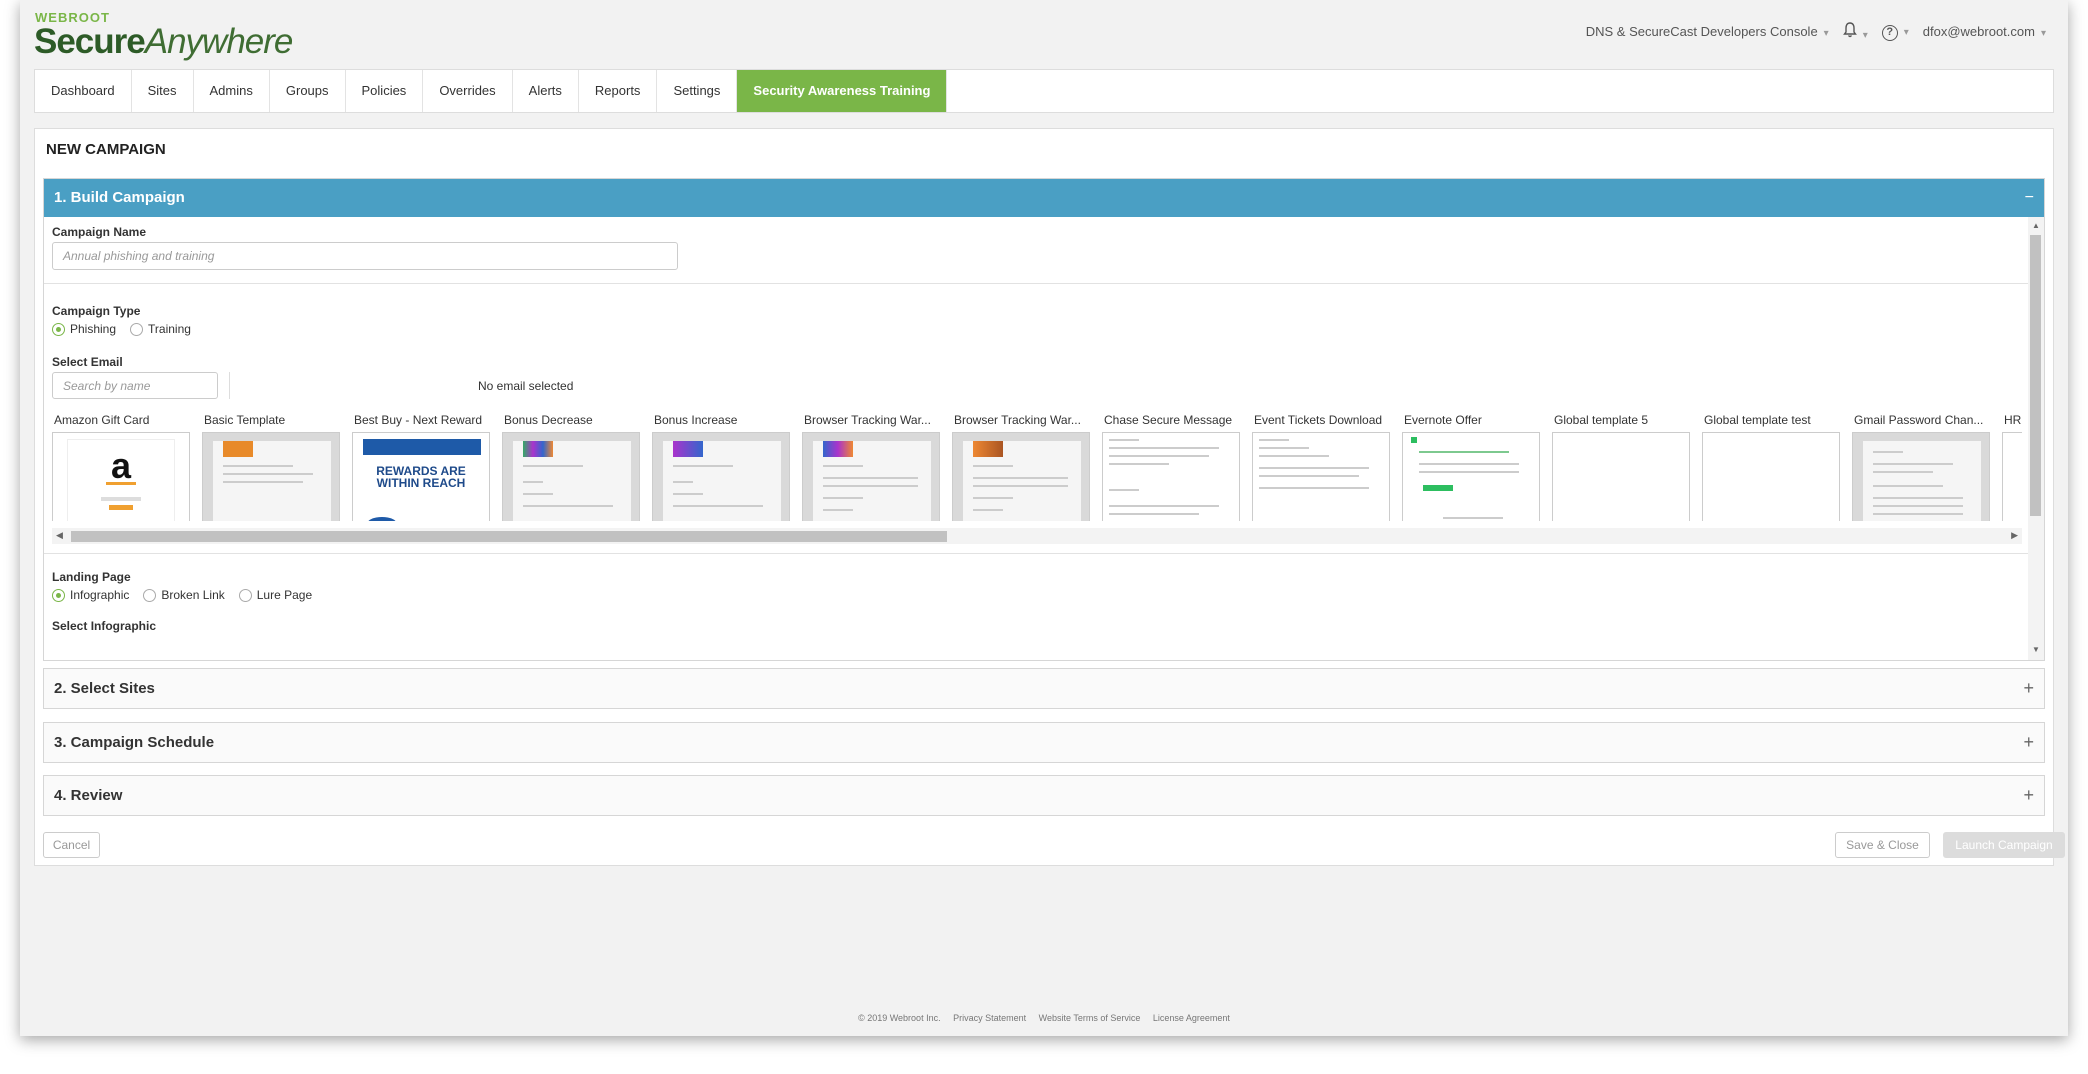 Image resolution: width=2088 pixels, height=1074 pixels. Describe the element at coordinates (135, 385) in the screenshot. I see `email-search-input: Search by name` at that location.